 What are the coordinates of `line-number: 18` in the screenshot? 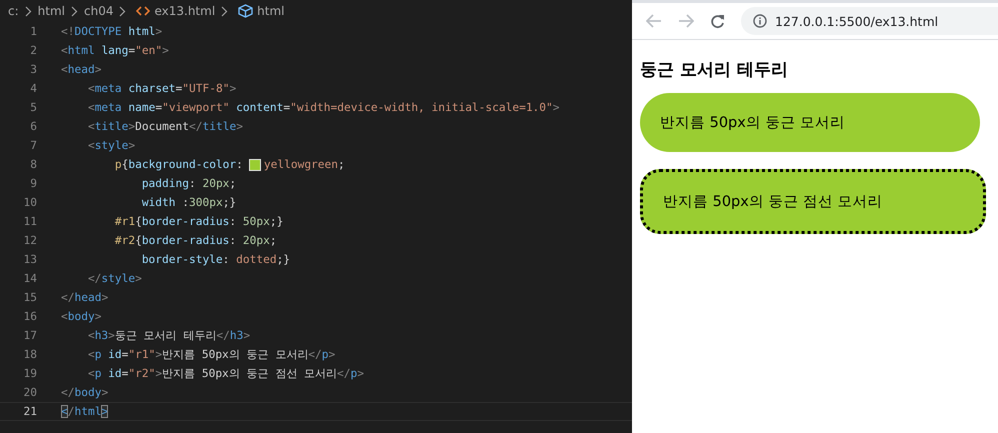 It's located at (29, 354).